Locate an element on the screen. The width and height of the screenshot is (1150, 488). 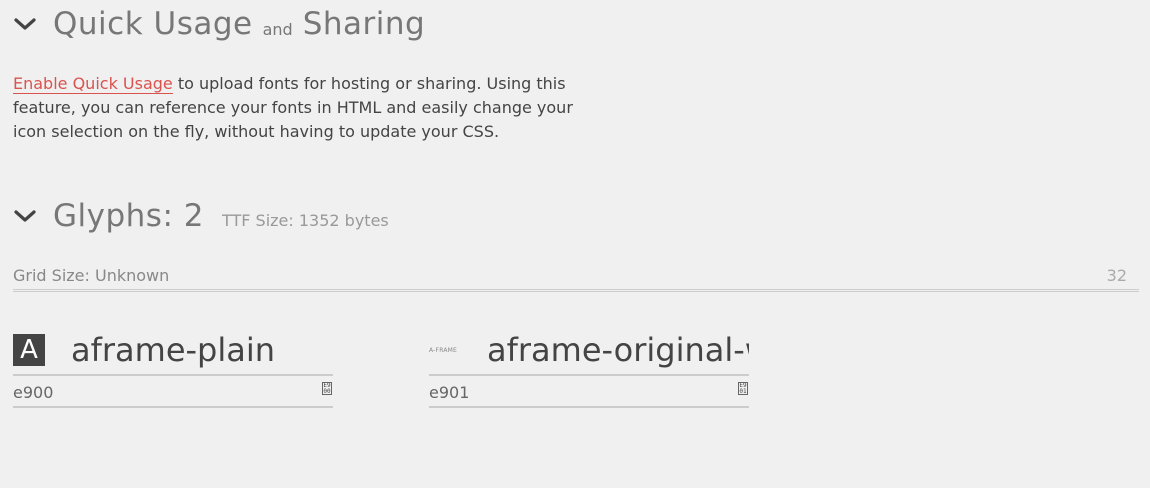
aframe-plain-icon: A is located at coordinates (29, 350).